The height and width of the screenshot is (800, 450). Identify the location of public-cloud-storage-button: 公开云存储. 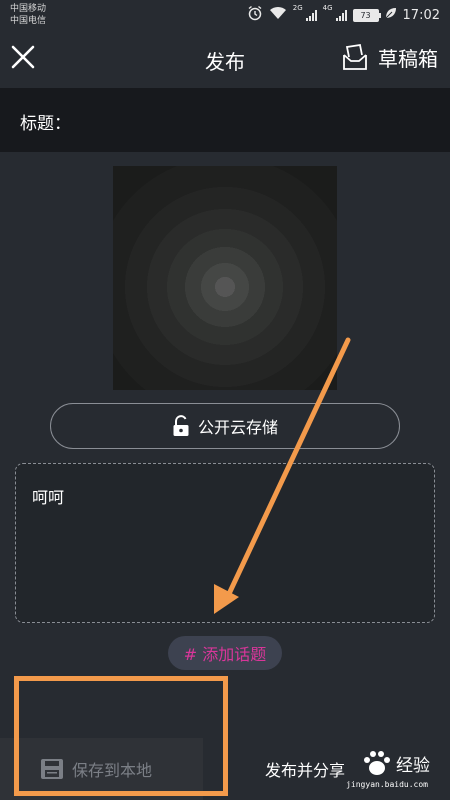
(225, 426).